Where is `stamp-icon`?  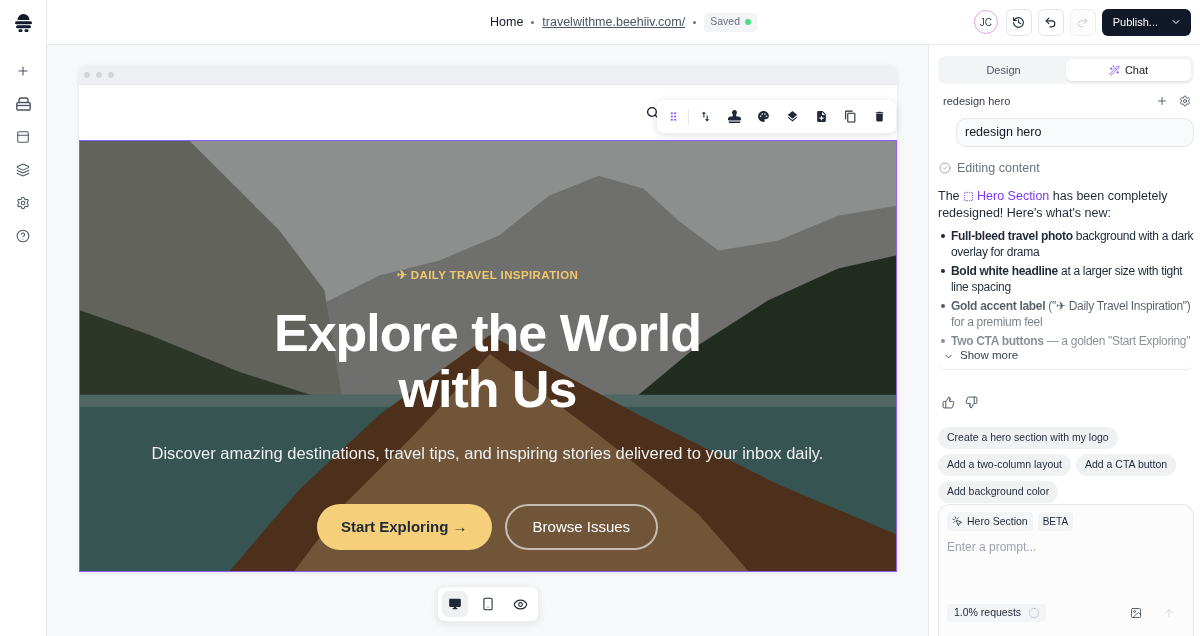
stamp-icon is located at coordinates (734, 116).